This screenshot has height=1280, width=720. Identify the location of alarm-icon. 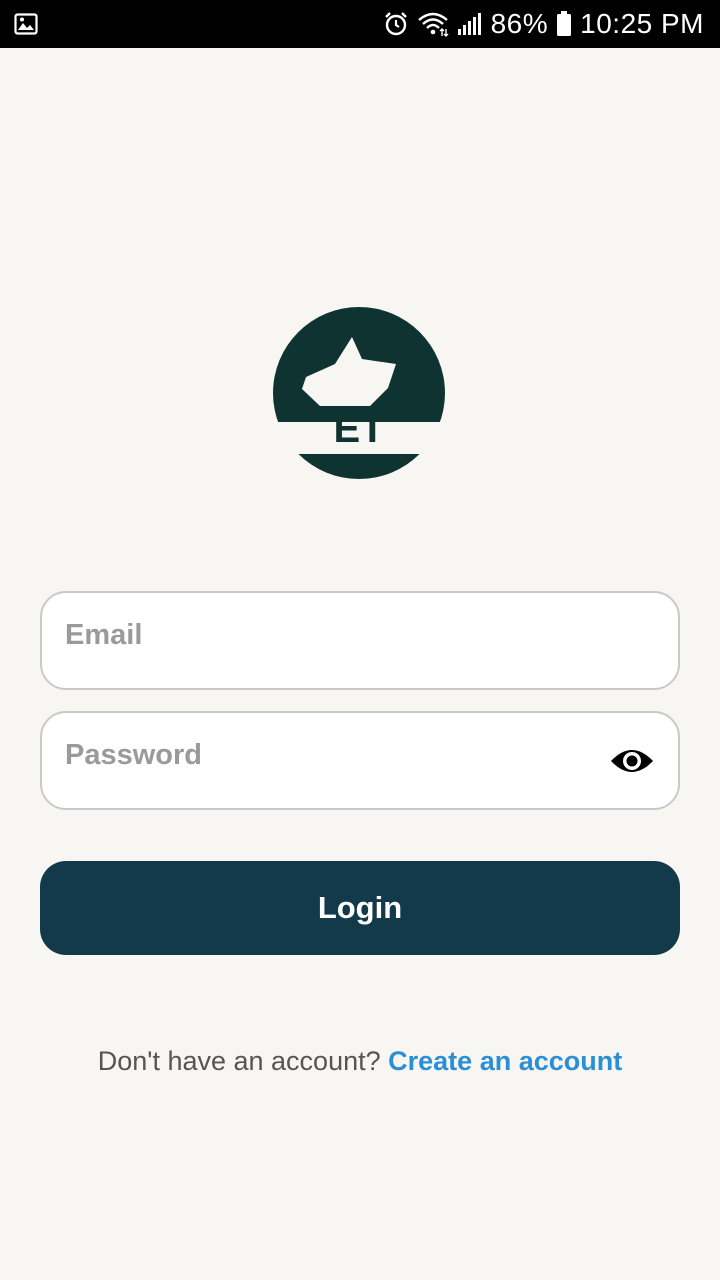
(396, 24).